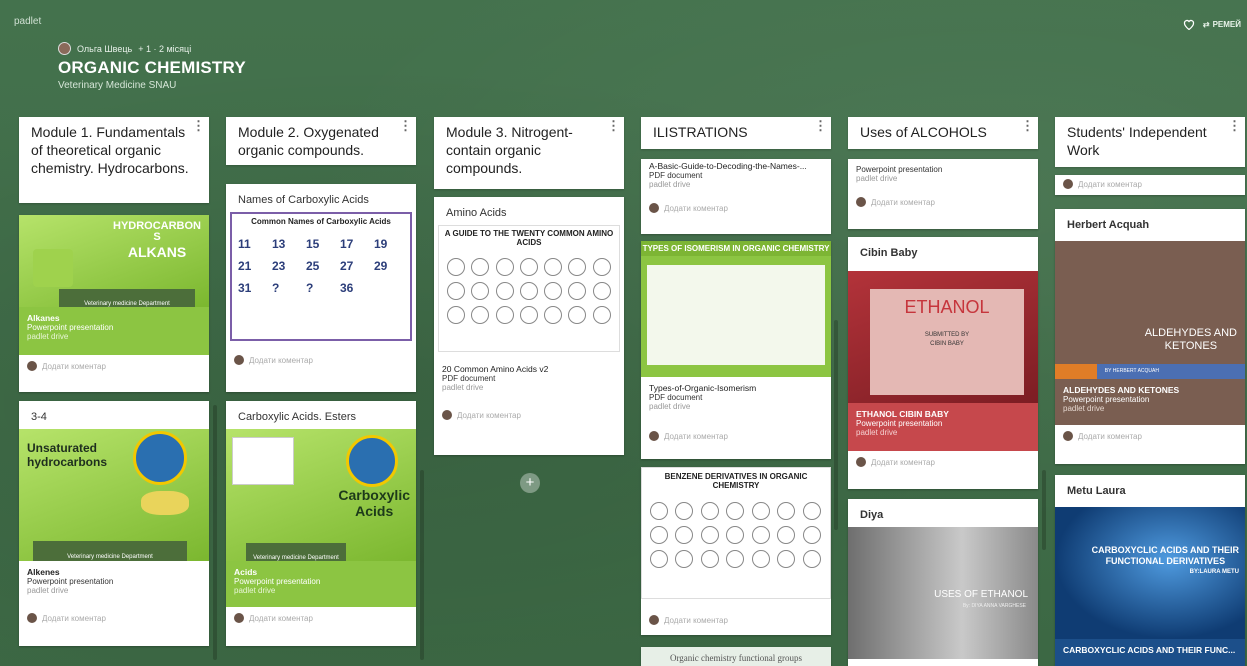  Describe the element at coordinates (381, 266) in the screenshot. I see `carbon-count: 29` at that location.